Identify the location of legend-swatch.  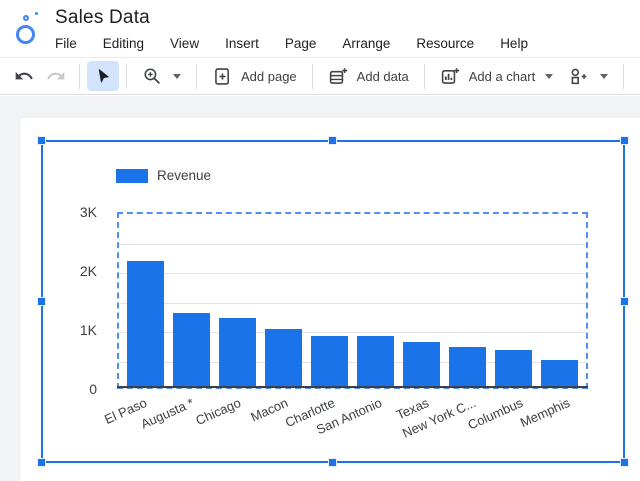
(132, 175).